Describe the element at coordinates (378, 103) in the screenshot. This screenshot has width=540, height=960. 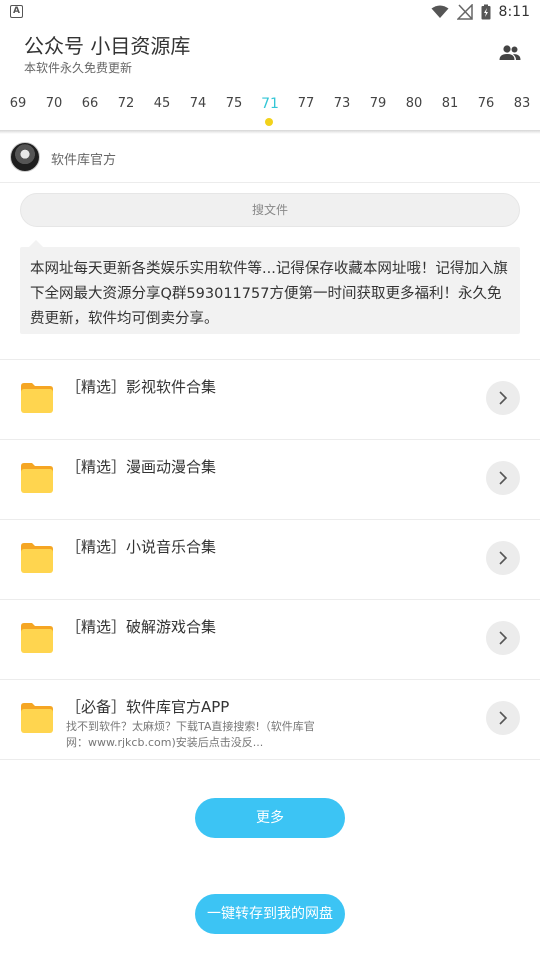
I see `tab-79: 79` at that location.